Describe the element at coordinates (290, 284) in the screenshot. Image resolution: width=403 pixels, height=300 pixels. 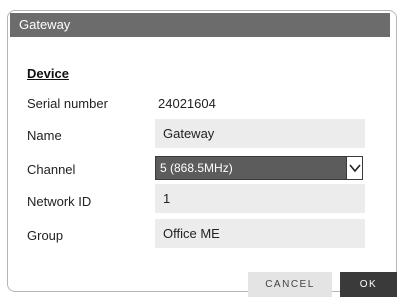
I see `cancel-button: CANCEL` at that location.